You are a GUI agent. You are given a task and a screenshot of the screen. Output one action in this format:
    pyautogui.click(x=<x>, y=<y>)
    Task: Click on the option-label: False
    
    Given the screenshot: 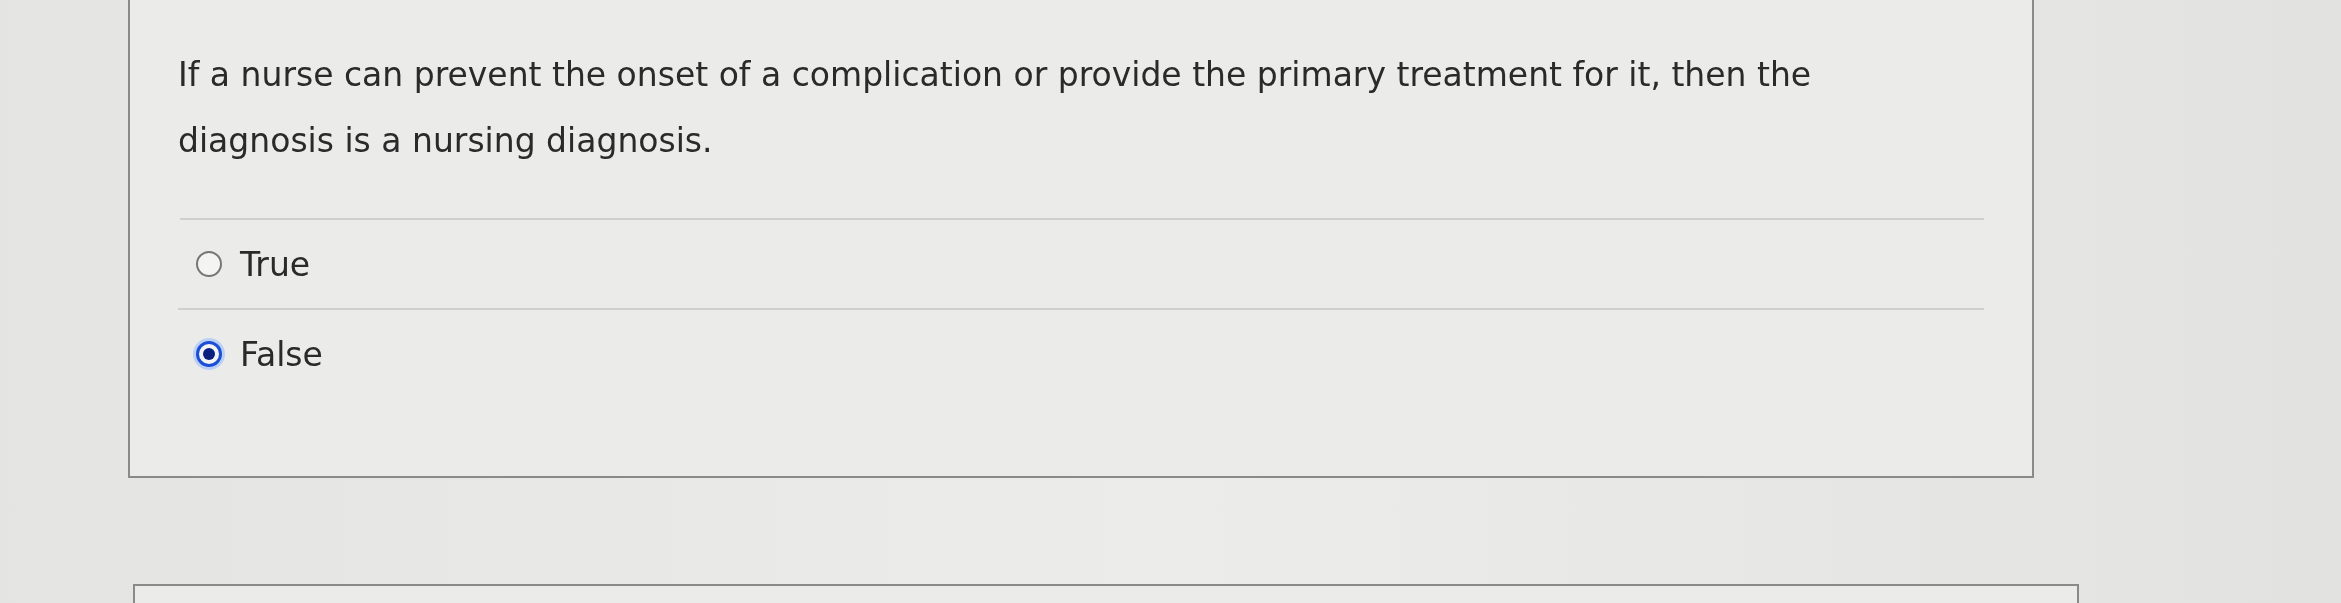 What is the action you would take?
    pyautogui.click(x=281, y=354)
    